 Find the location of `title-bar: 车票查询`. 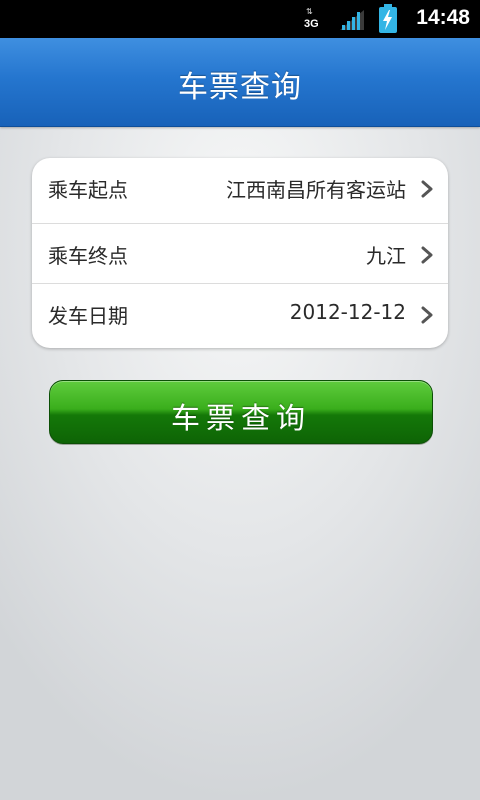

title-bar: 车票查询 is located at coordinates (240, 82).